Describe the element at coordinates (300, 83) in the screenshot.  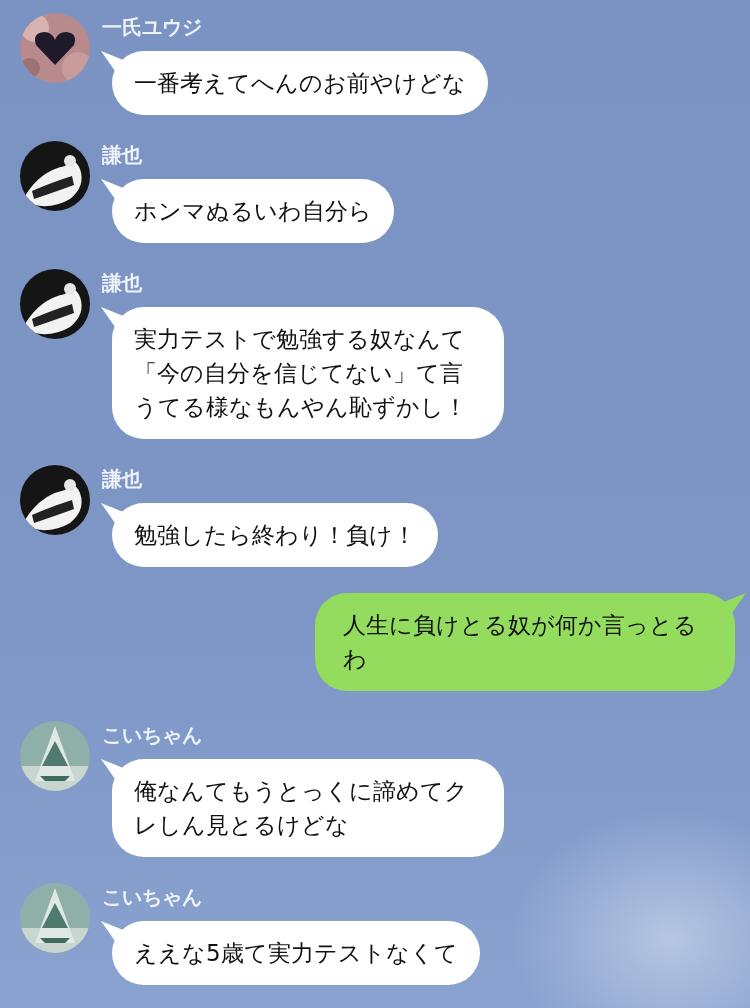
I see `message-bubble: 一番考えてへんのお前やけどな` at that location.